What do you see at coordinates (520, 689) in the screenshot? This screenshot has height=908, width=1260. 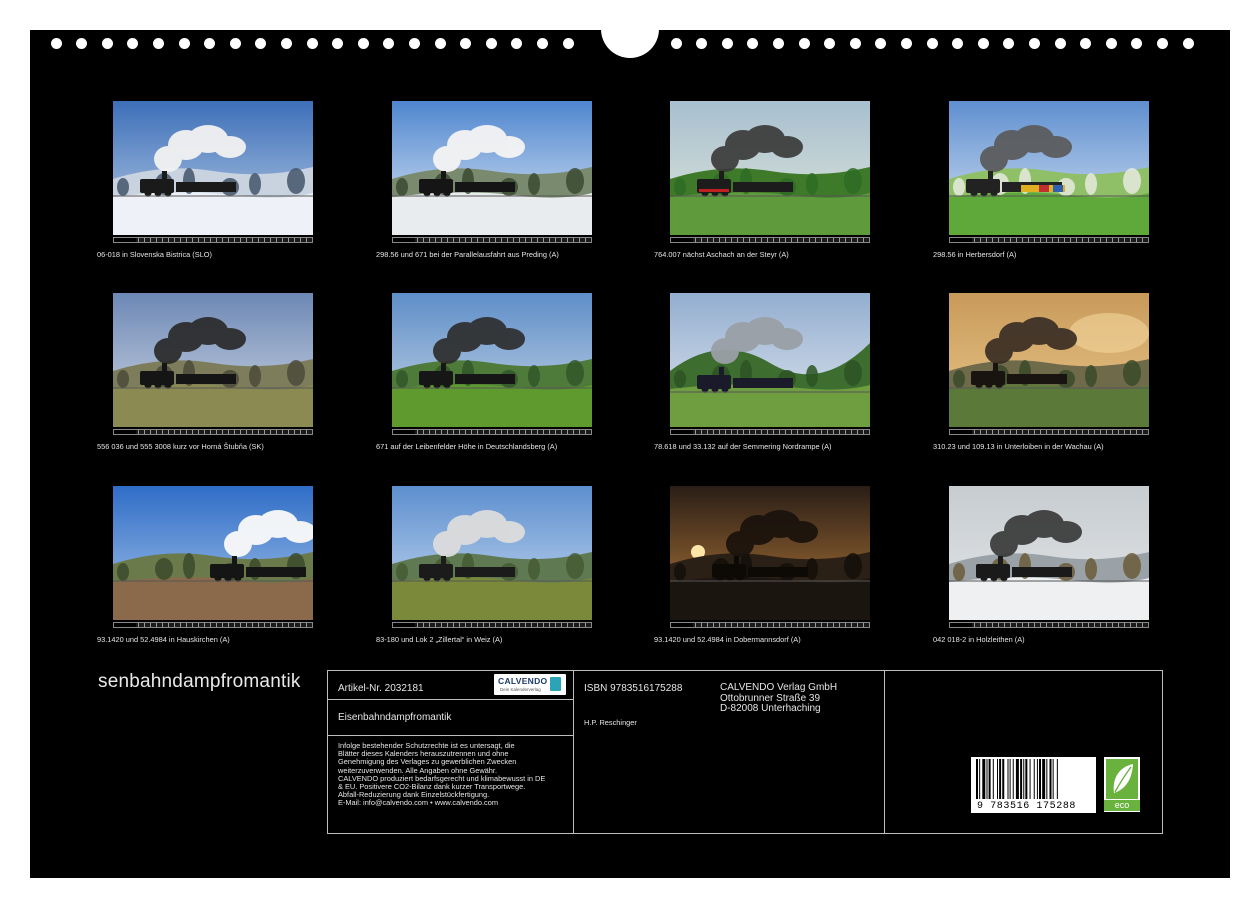 I see `logo-subtitle: Dein Kalenderverlag` at bounding box center [520, 689].